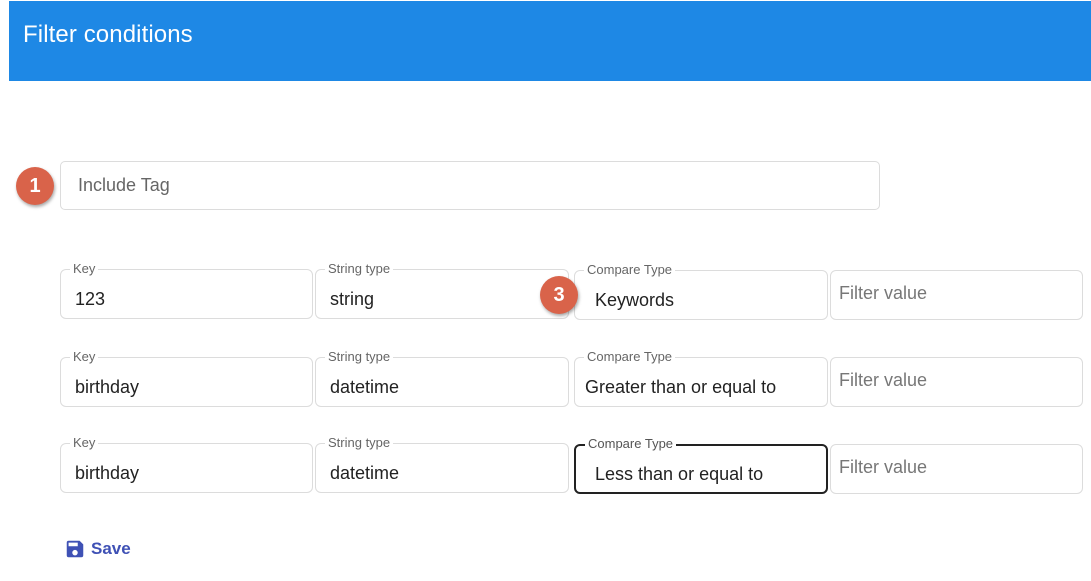  I want to click on compare-type-select-row-3: Compare Type Less than or equal to, so click(701, 465).